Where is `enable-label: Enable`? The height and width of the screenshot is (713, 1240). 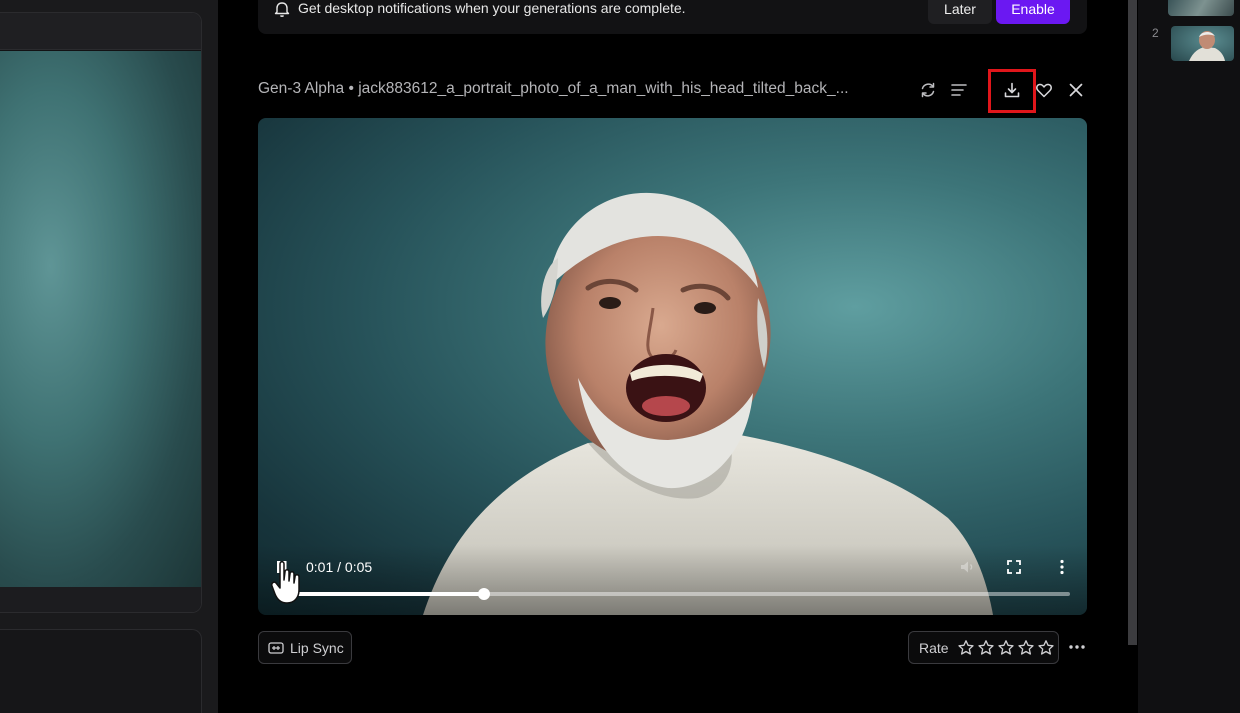
enable-label: Enable is located at coordinates (1033, 9).